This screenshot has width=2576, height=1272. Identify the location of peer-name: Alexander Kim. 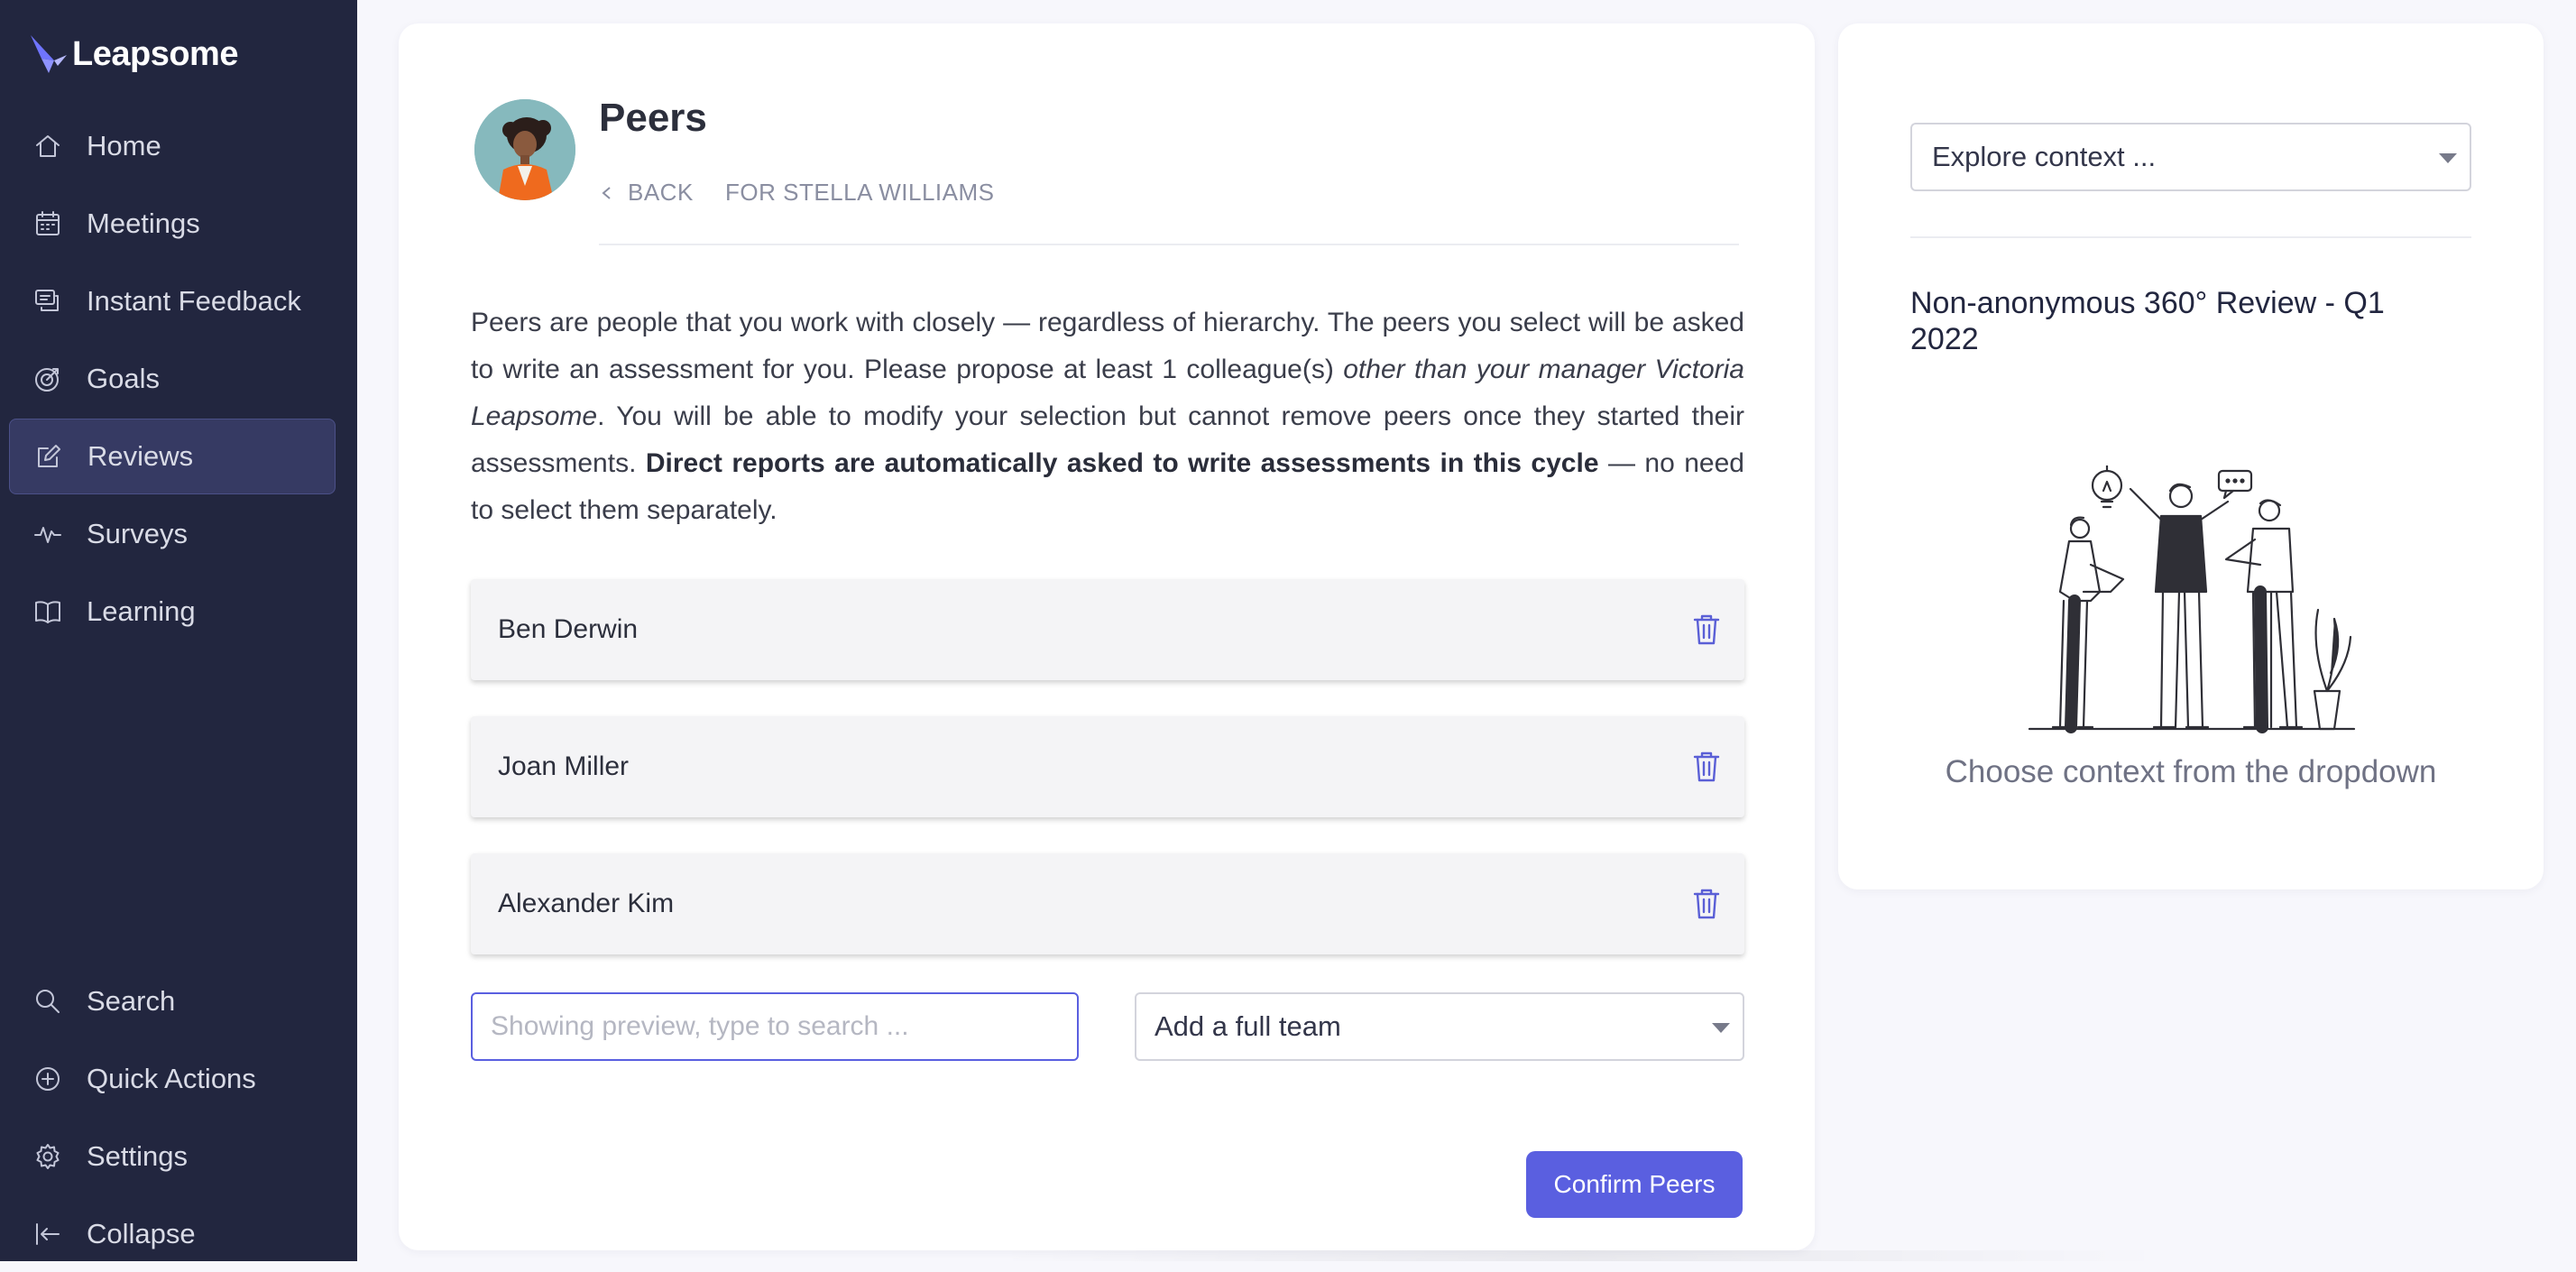
(586, 903).